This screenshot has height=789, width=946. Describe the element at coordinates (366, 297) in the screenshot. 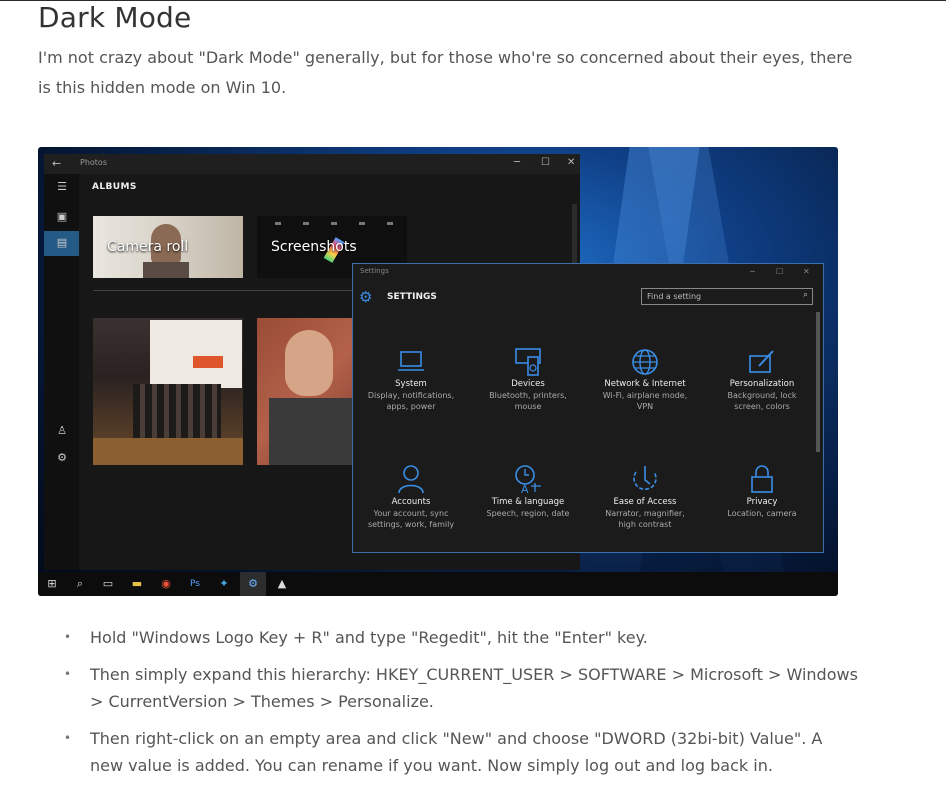

I see `settings-gear-icon: ⚙` at that location.